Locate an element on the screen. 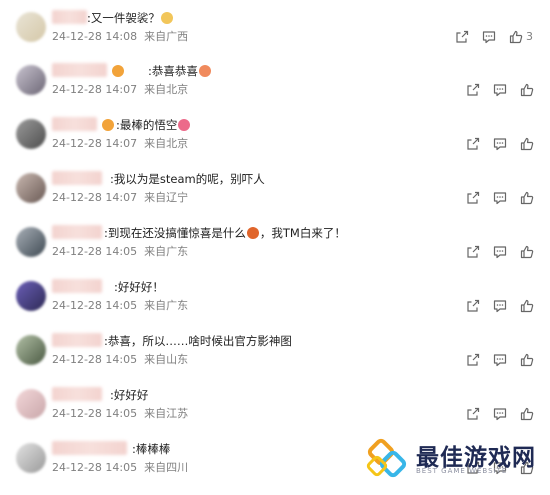 The height and width of the screenshot is (495, 550). comment-item: :最棒的悟空 24-12-28 14:07 来自北京 is located at coordinates (275, 144).